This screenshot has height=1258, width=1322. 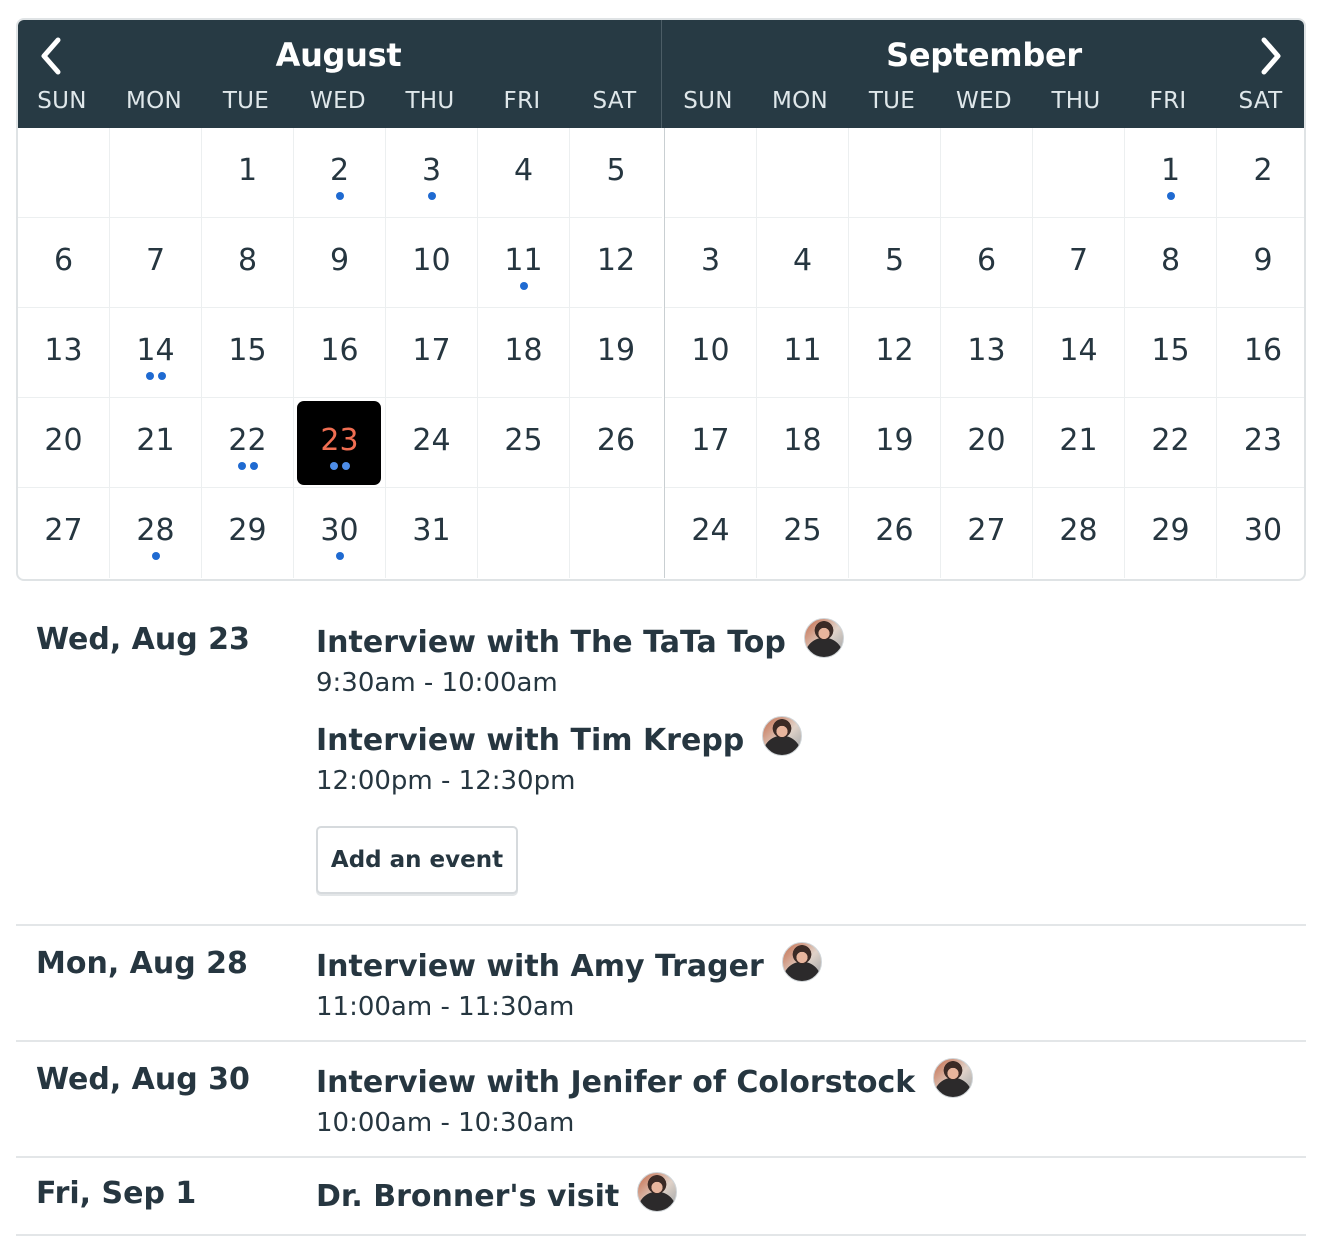 I want to click on day-number: 23, so click(x=1263, y=440).